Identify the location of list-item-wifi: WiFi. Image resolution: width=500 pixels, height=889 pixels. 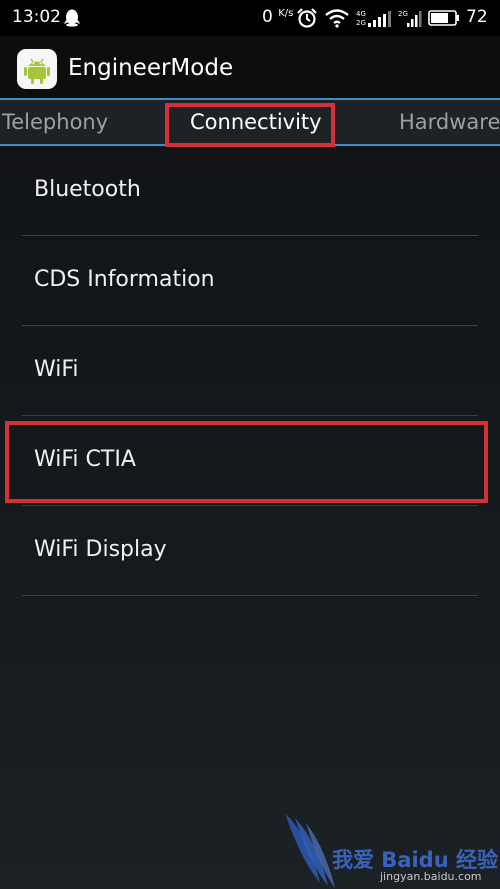
(250, 371).